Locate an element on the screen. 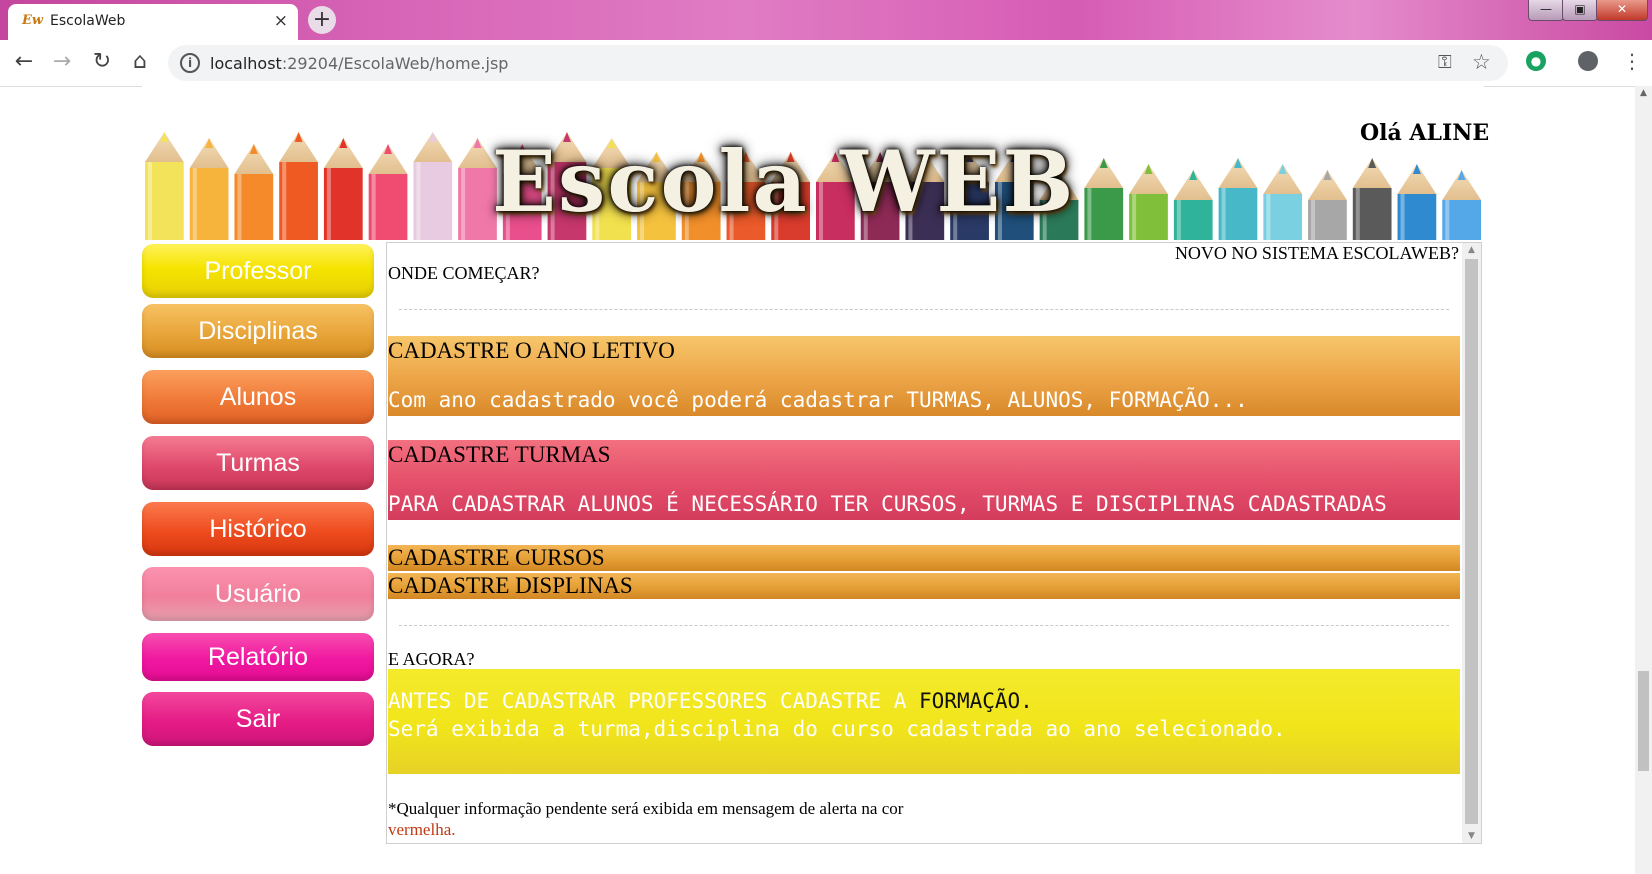 The image size is (1652, 874). onde-comecar-heading: ONDE COMEÇAR? is located at coordinates (464, 273).